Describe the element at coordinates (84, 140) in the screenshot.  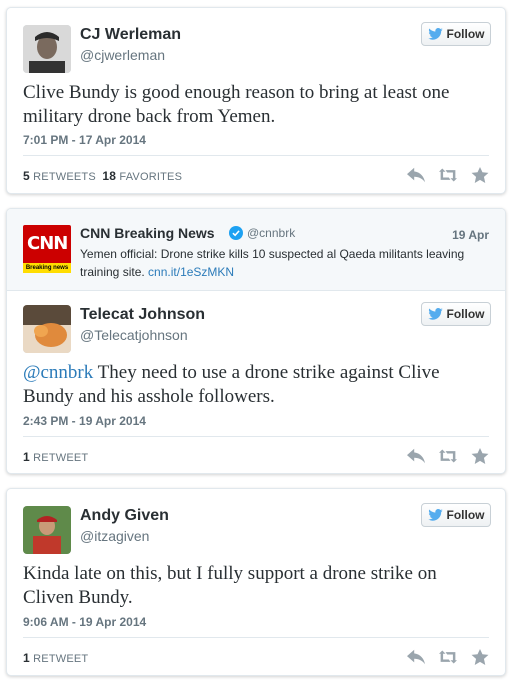
I see `tweet-timestamp: 7:01 PM - 17 Apr 2014` at that location.